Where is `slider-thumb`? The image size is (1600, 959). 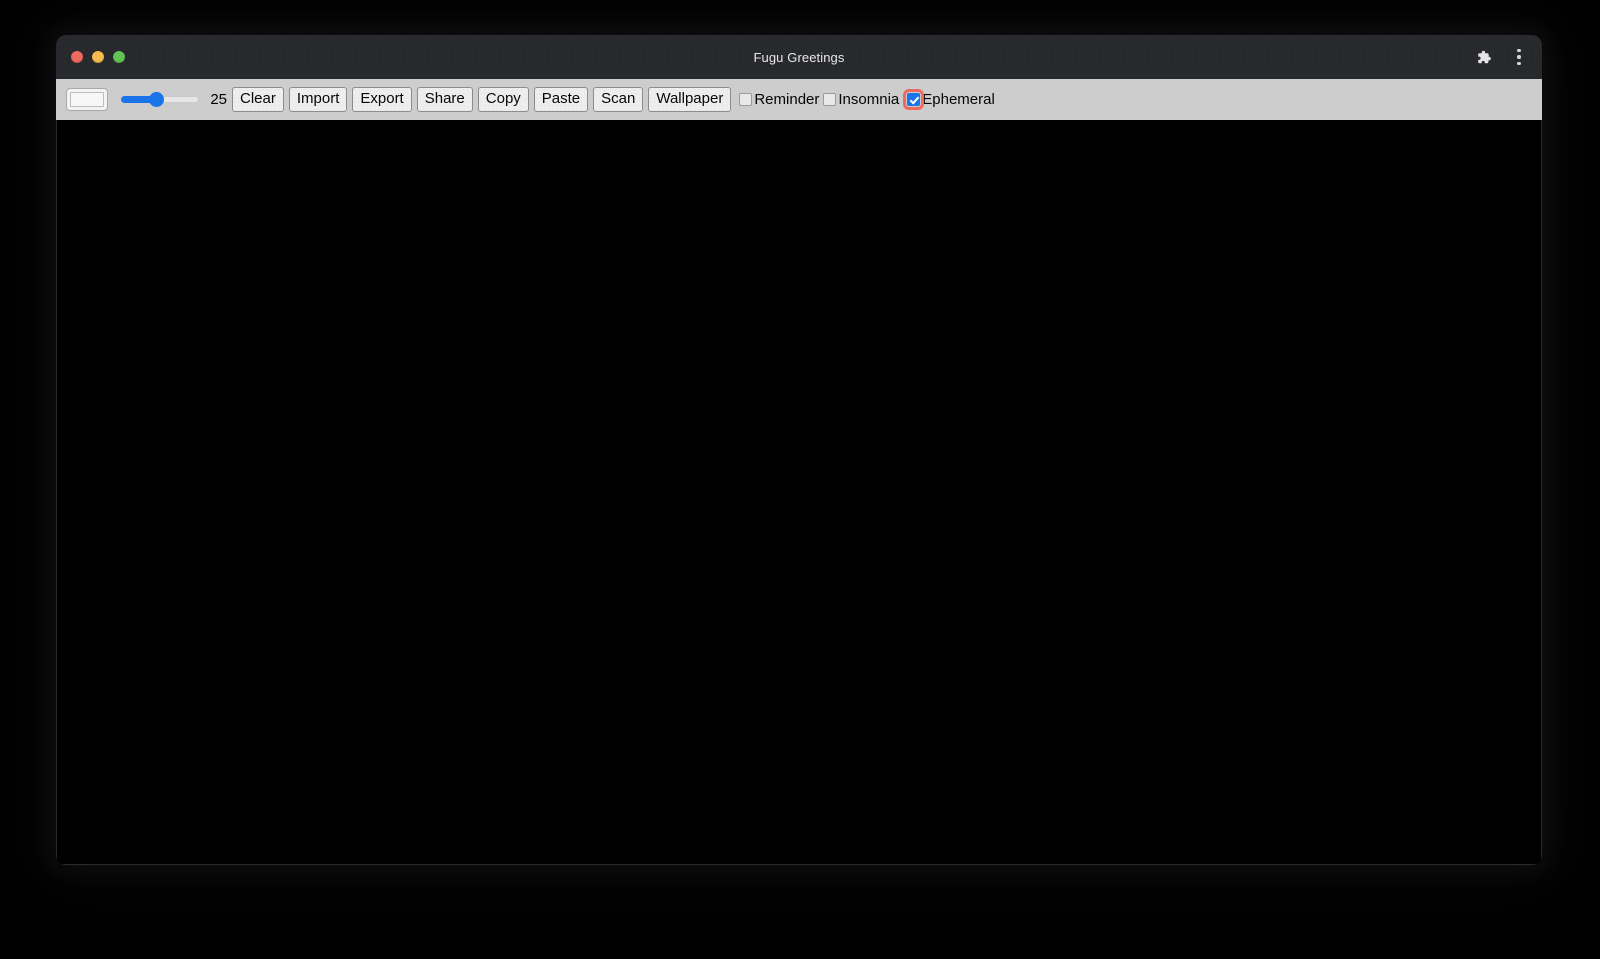 slider-thumb is located at coordinates (157, 99).